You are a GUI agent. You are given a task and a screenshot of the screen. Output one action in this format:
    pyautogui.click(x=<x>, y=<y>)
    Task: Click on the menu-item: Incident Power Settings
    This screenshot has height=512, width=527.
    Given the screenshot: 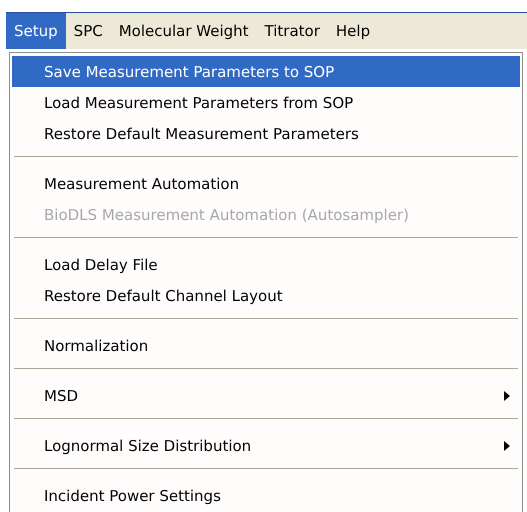 What is the action you would take?
    pyautogui.click(x=266, y=495)
    